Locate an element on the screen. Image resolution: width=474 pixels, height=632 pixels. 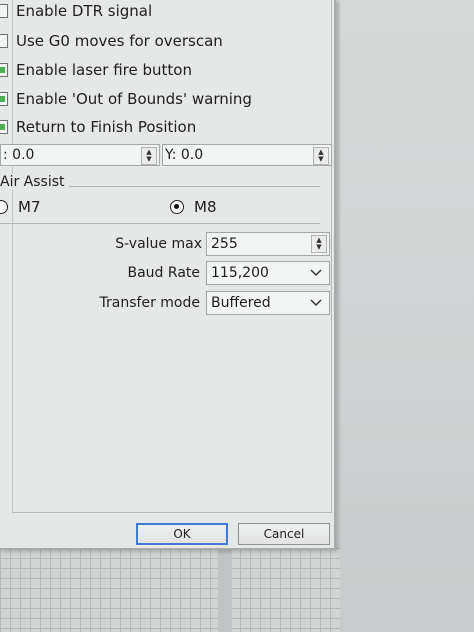
ok-button: OK is located at coordinates (182, 534).